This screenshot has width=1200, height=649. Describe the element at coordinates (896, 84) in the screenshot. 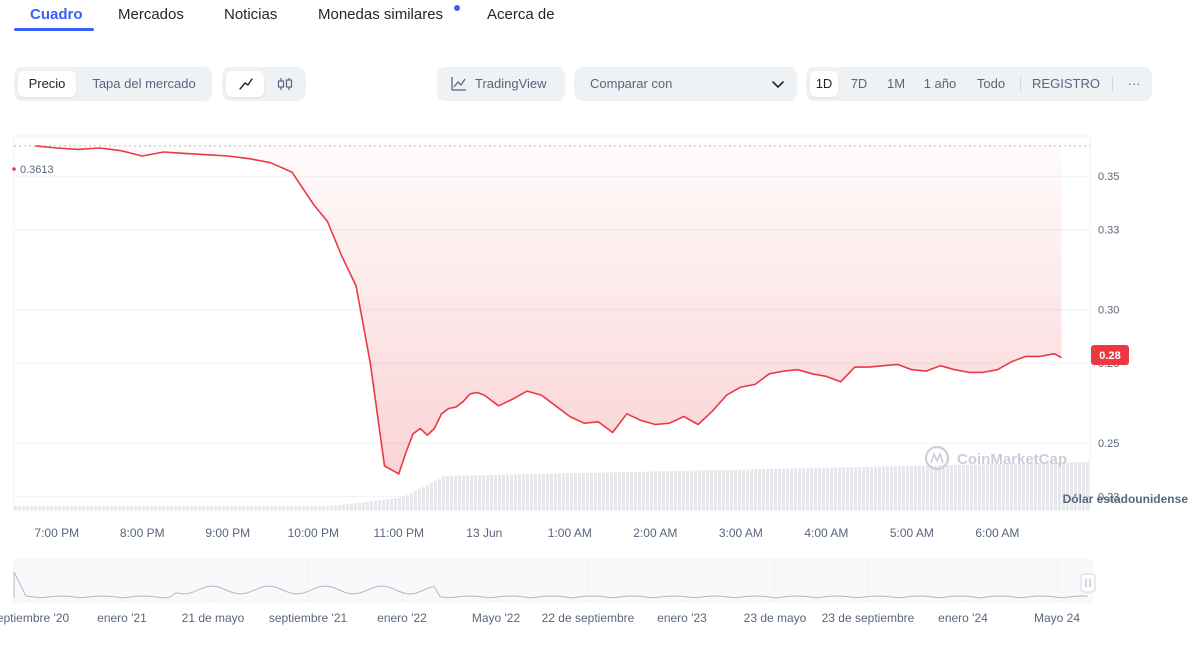

I see `range-1m: 1M` at that location.